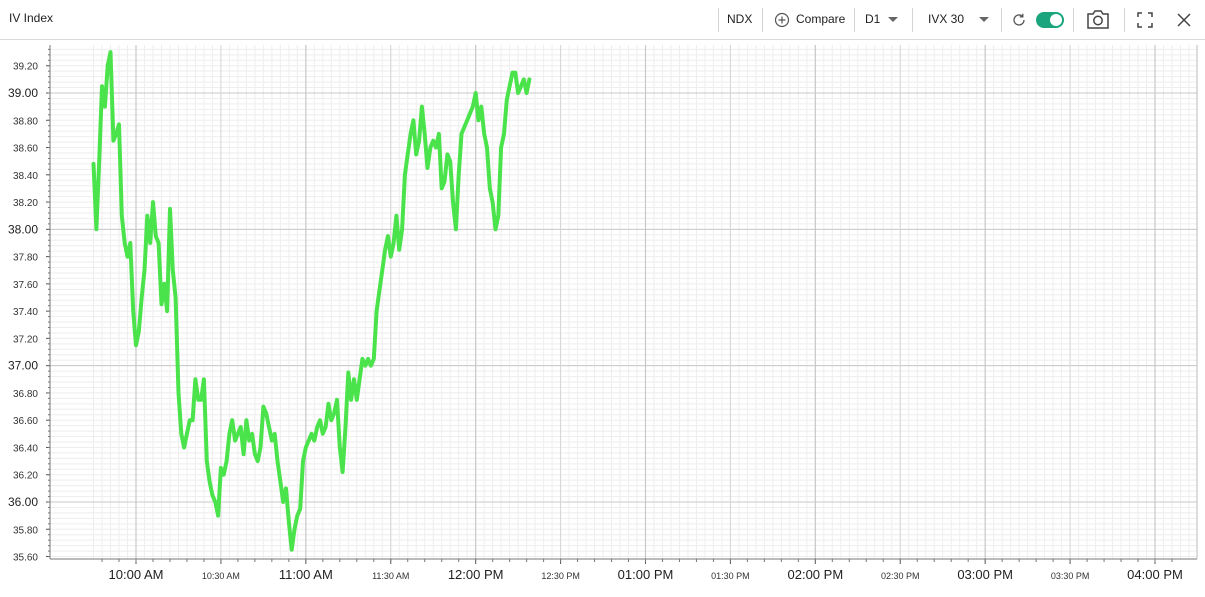  What do you see at coordinates (25, 394) in the screenshot?
I see `y-tick-label: 36.80` at bounding box center [25, 394].